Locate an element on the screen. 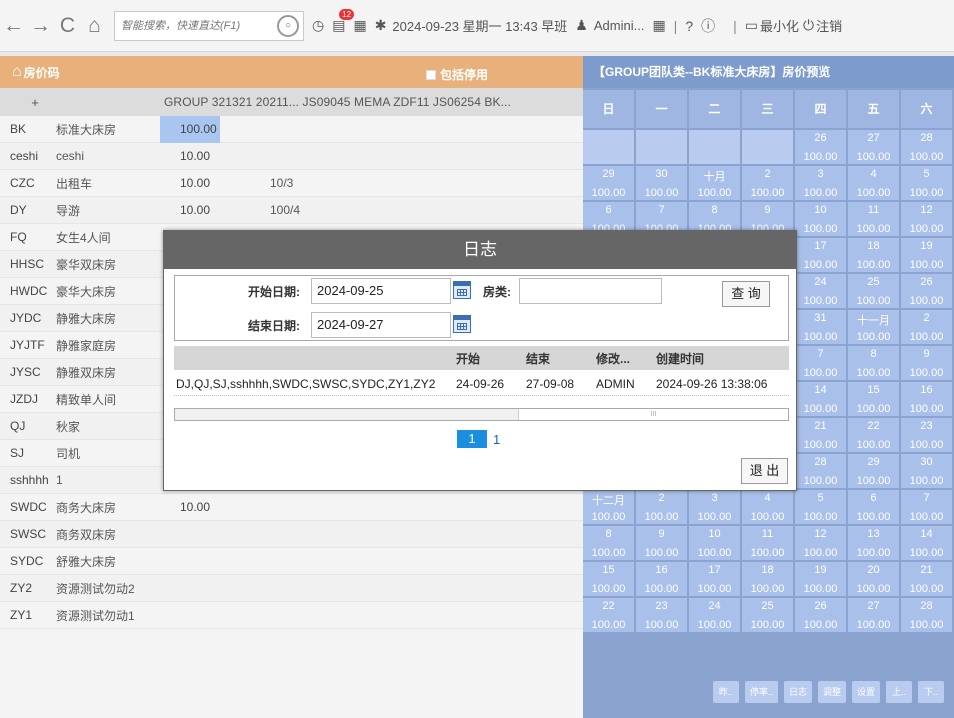  calendar-action-button: 设置 is located at coordinates (865, 692).